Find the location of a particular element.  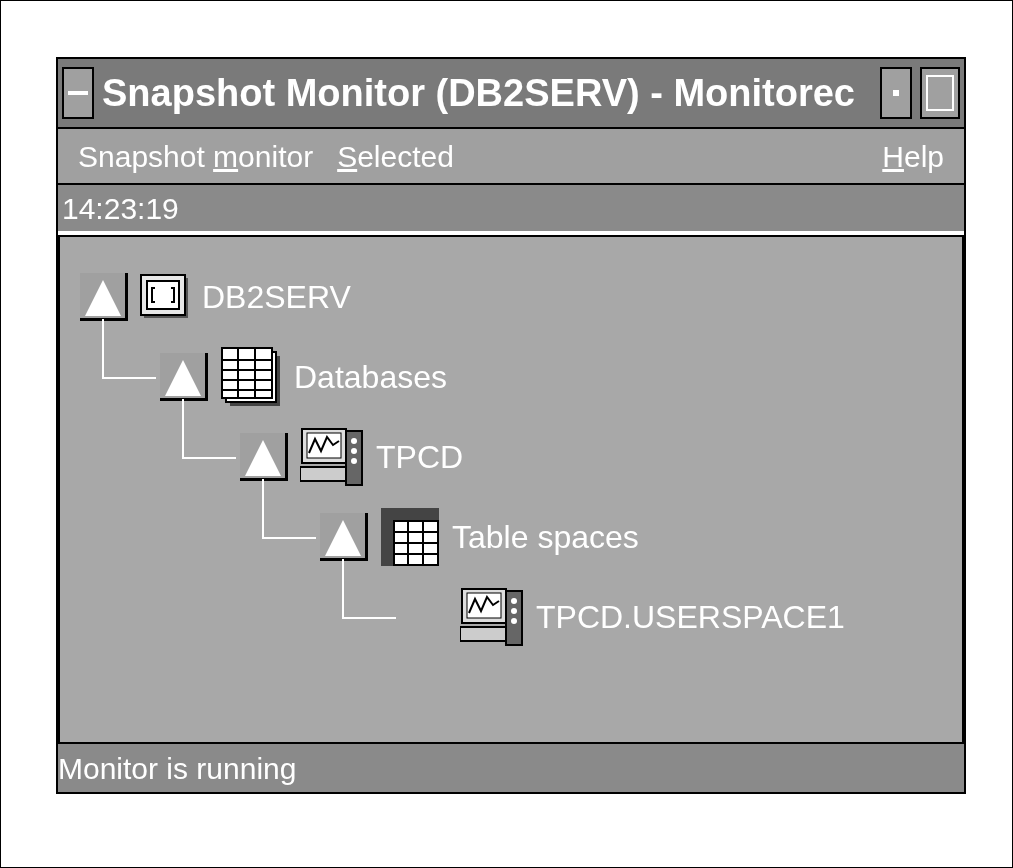

maximize-button is located at coordinates (940, 93).